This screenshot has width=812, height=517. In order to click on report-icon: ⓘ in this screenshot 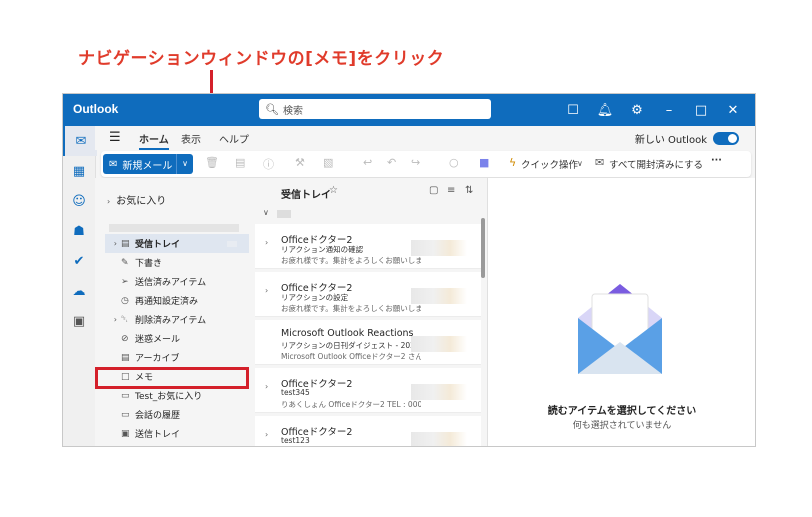, I will do `click(268, 164)`.